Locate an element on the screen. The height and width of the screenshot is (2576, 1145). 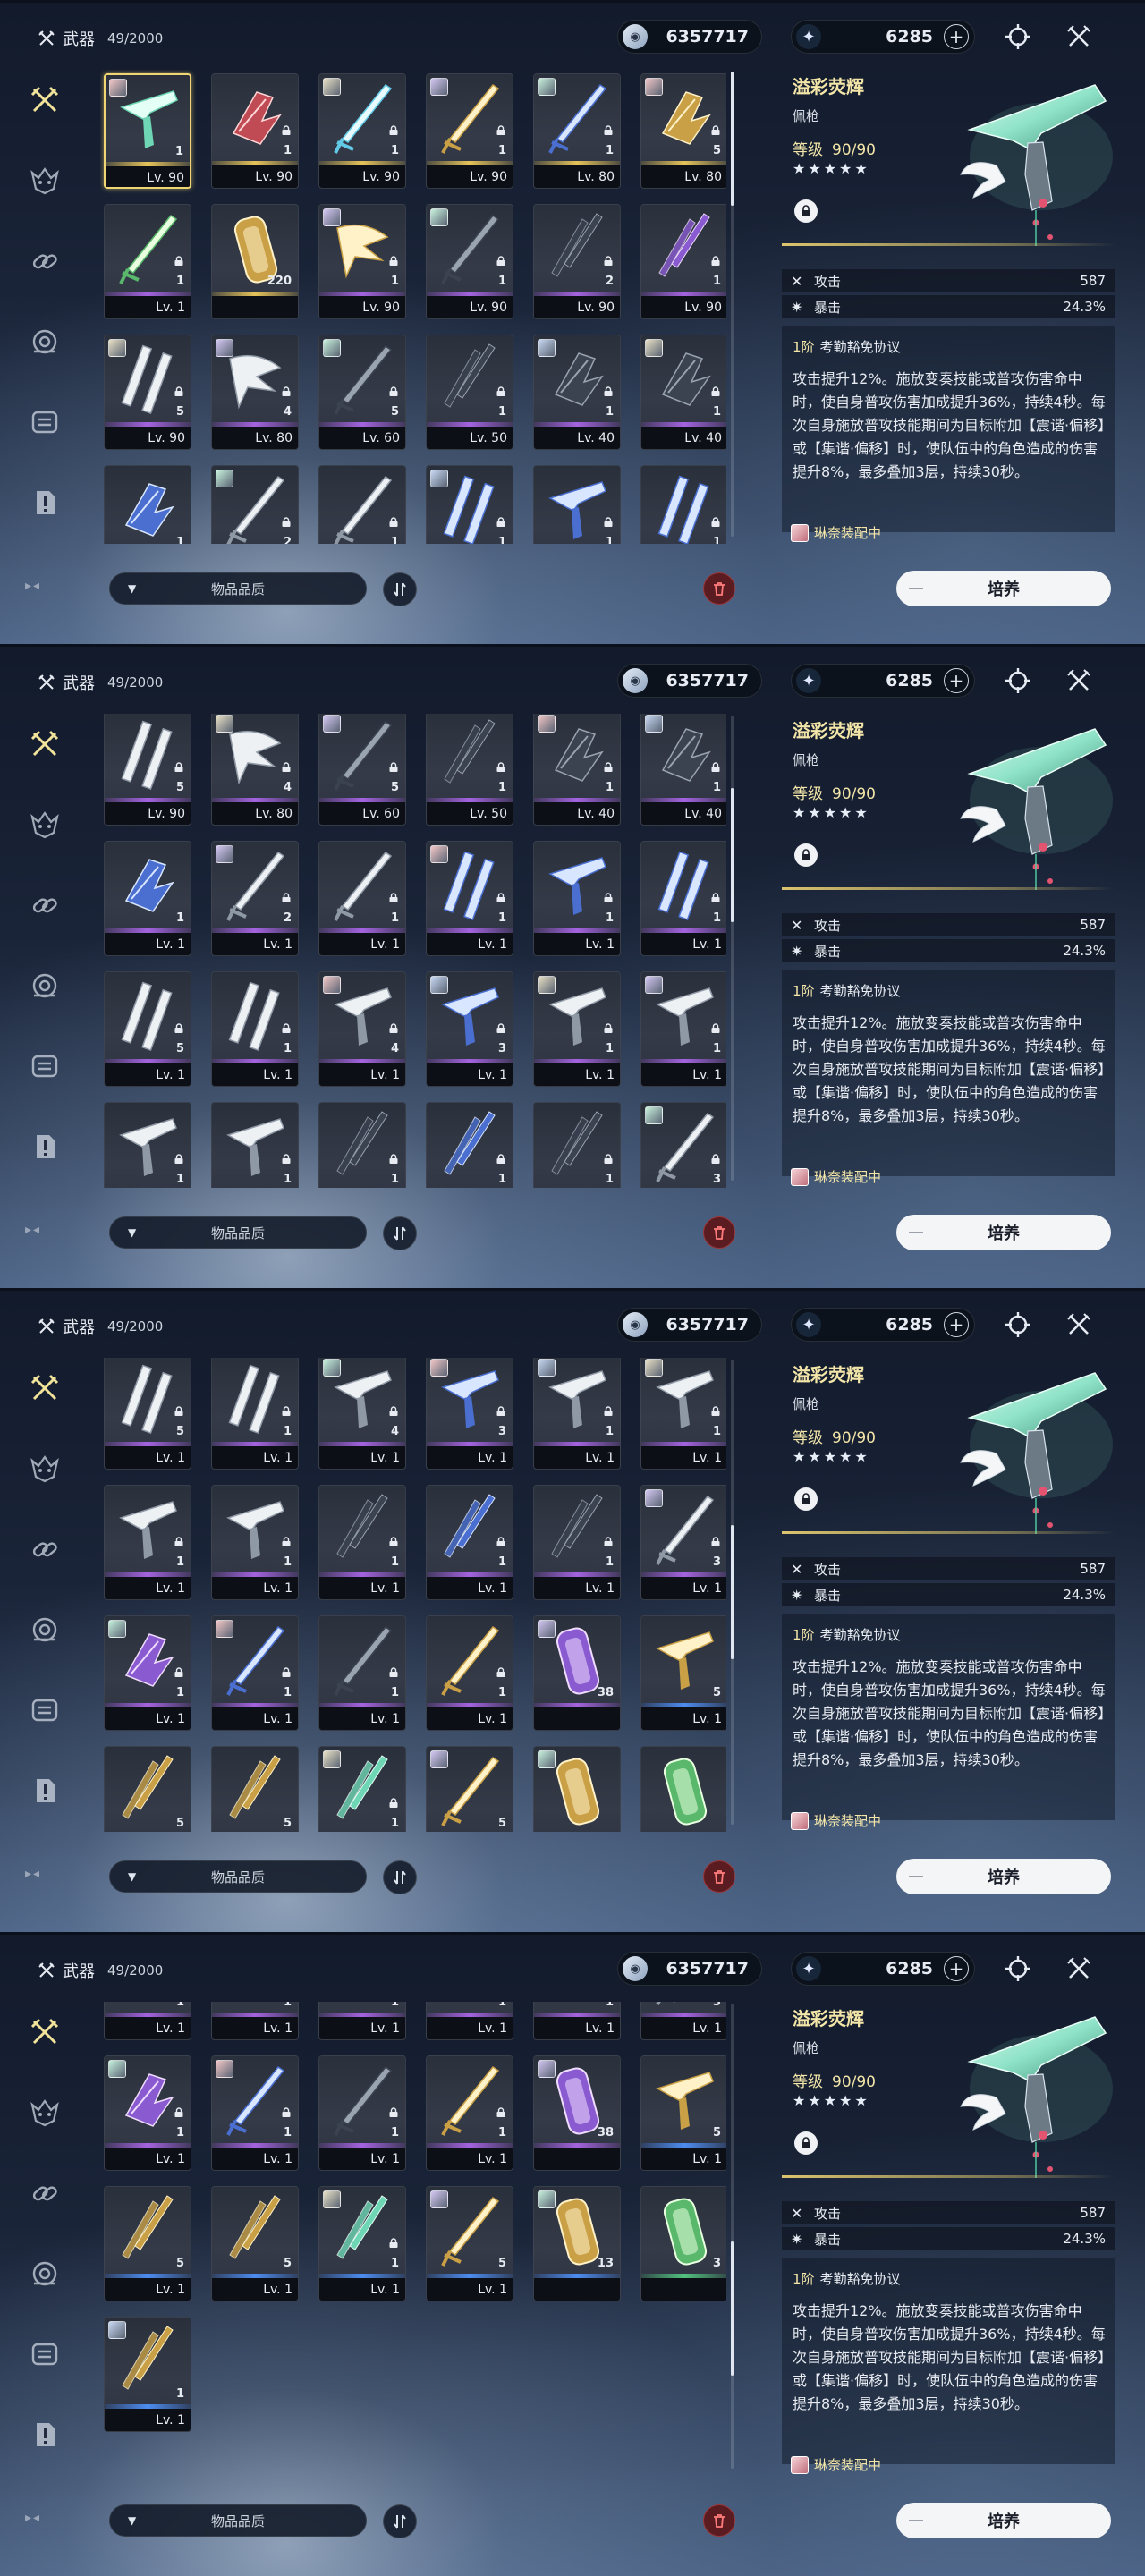
add-currency-button: + is located at coordinates (956, 680).